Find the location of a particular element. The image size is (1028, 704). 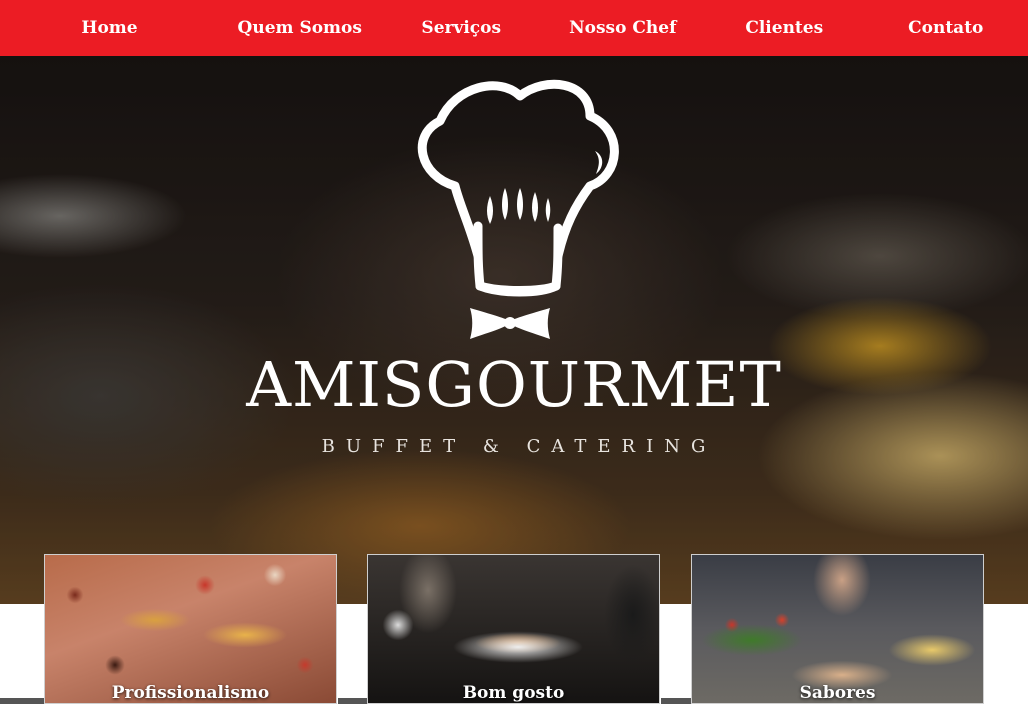

buffet-photo is located at coordinates (837, 629).